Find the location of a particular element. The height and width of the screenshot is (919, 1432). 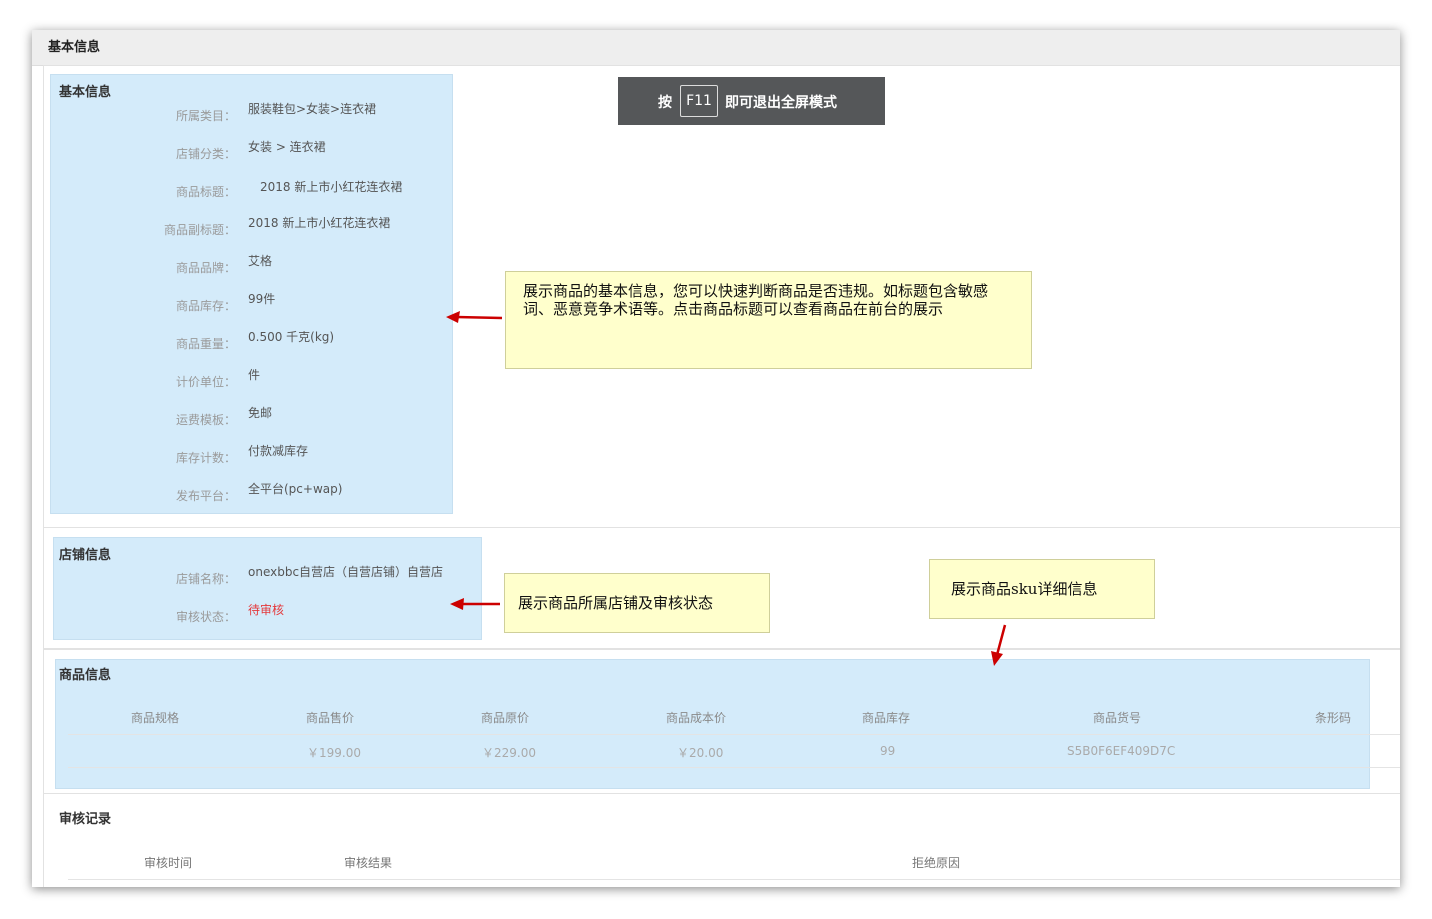

arrow-sku-info-head is located at coordinates (997, 658).